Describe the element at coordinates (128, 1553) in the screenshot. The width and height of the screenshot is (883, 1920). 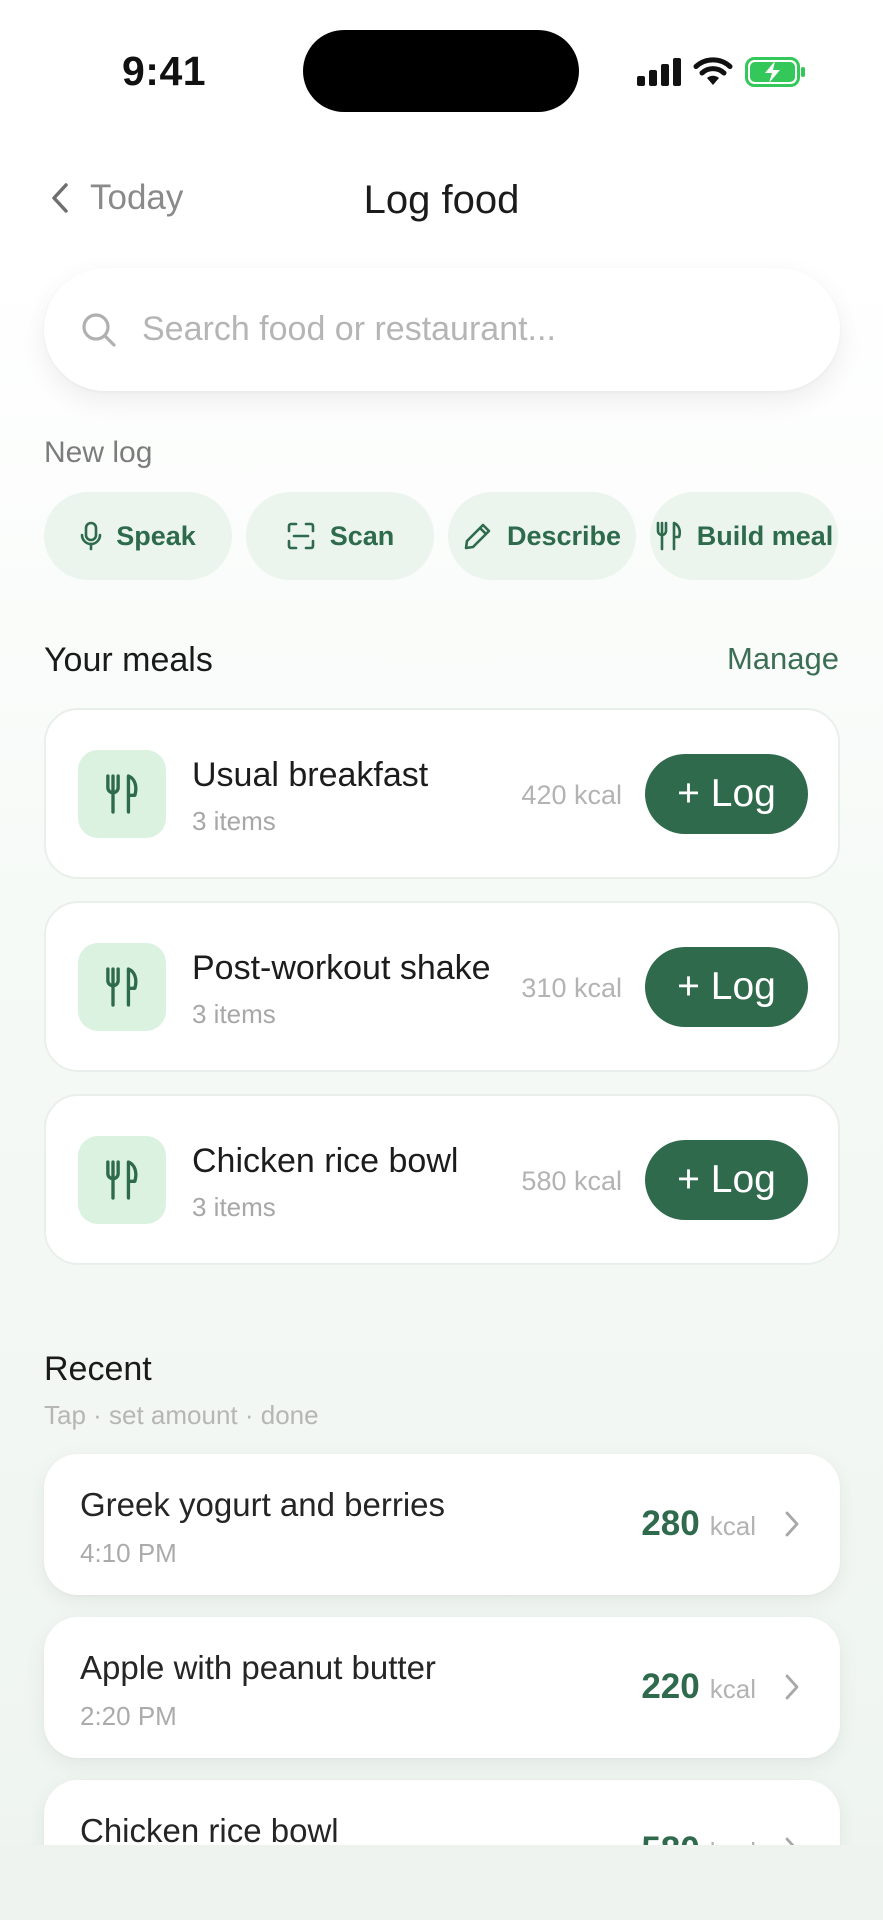
I see `recent-item-time: 4:10 PM` at that location.